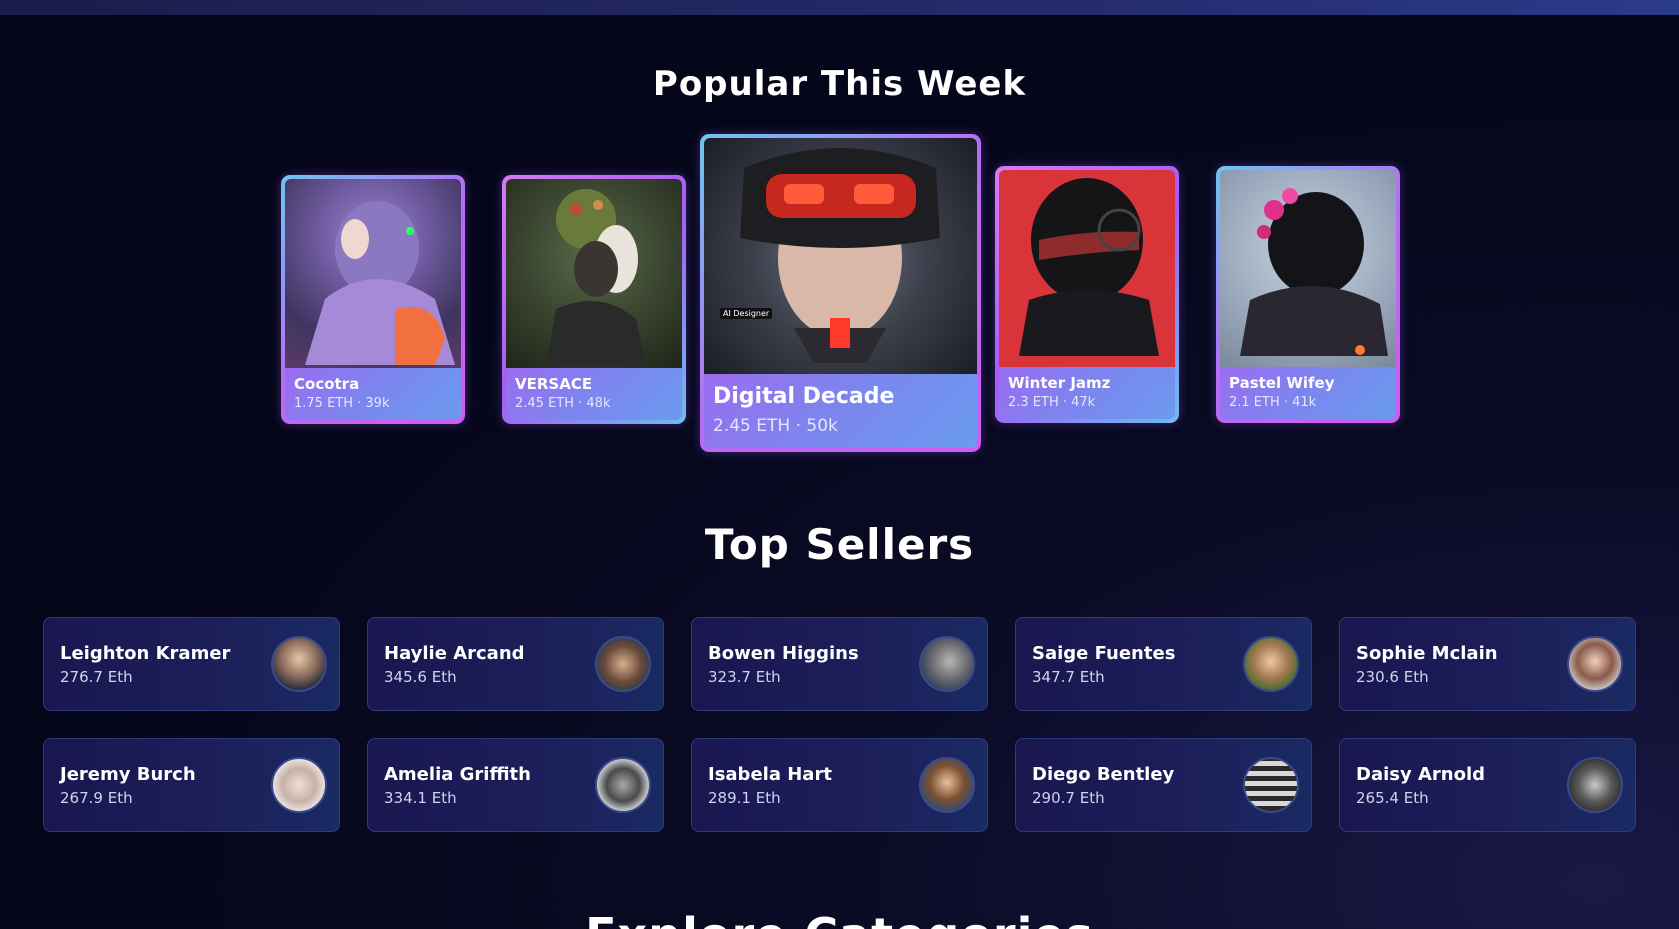  I want to click on seller-name: Jeremy Burch, so click(128, 774).